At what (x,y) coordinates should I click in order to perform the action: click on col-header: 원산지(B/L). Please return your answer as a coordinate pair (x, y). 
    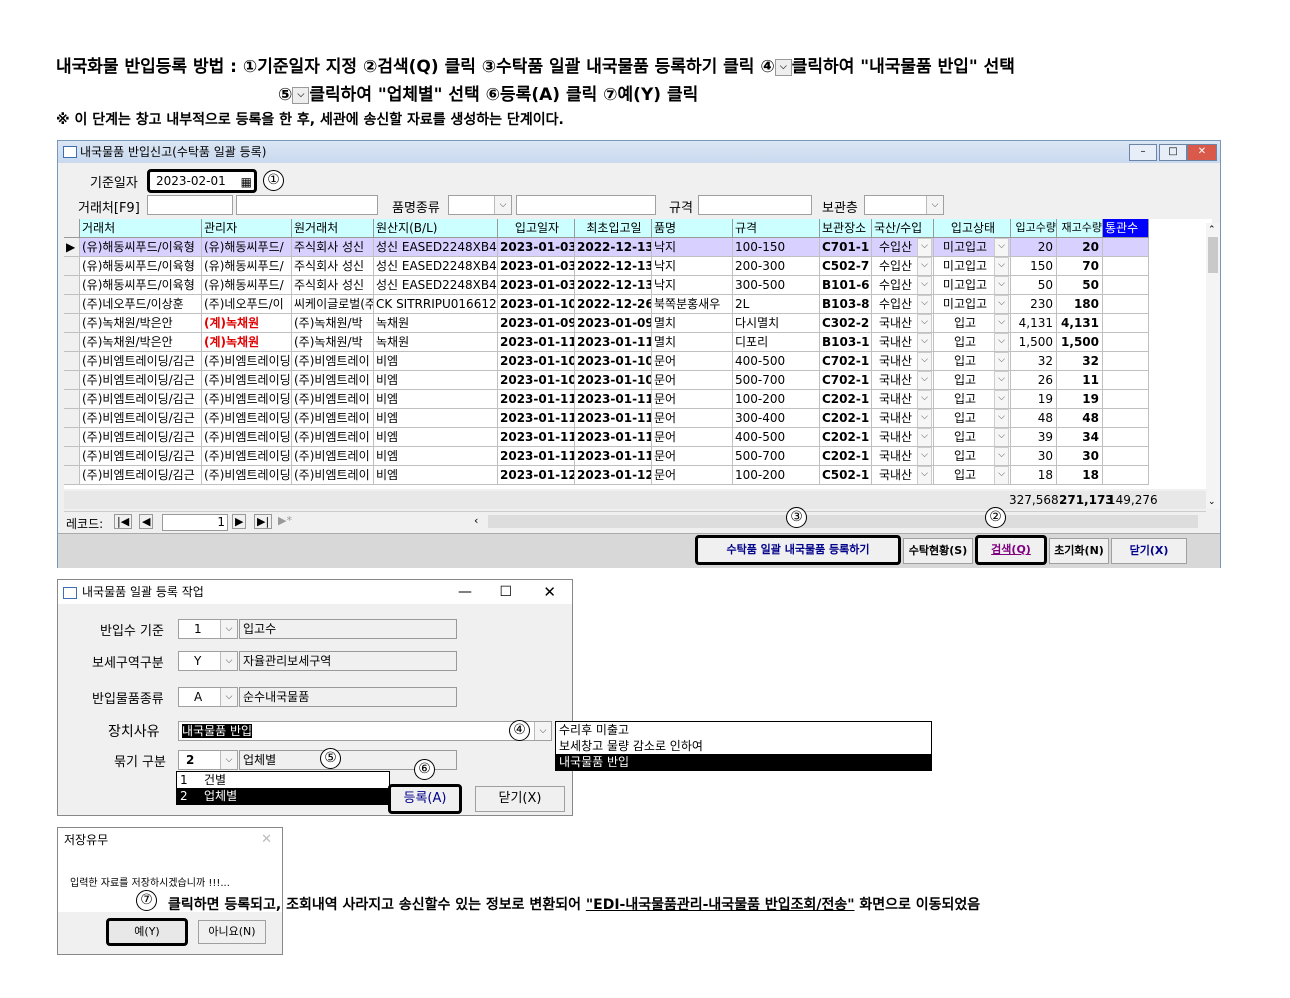
    Looking at the image, I should click on (436, 228).